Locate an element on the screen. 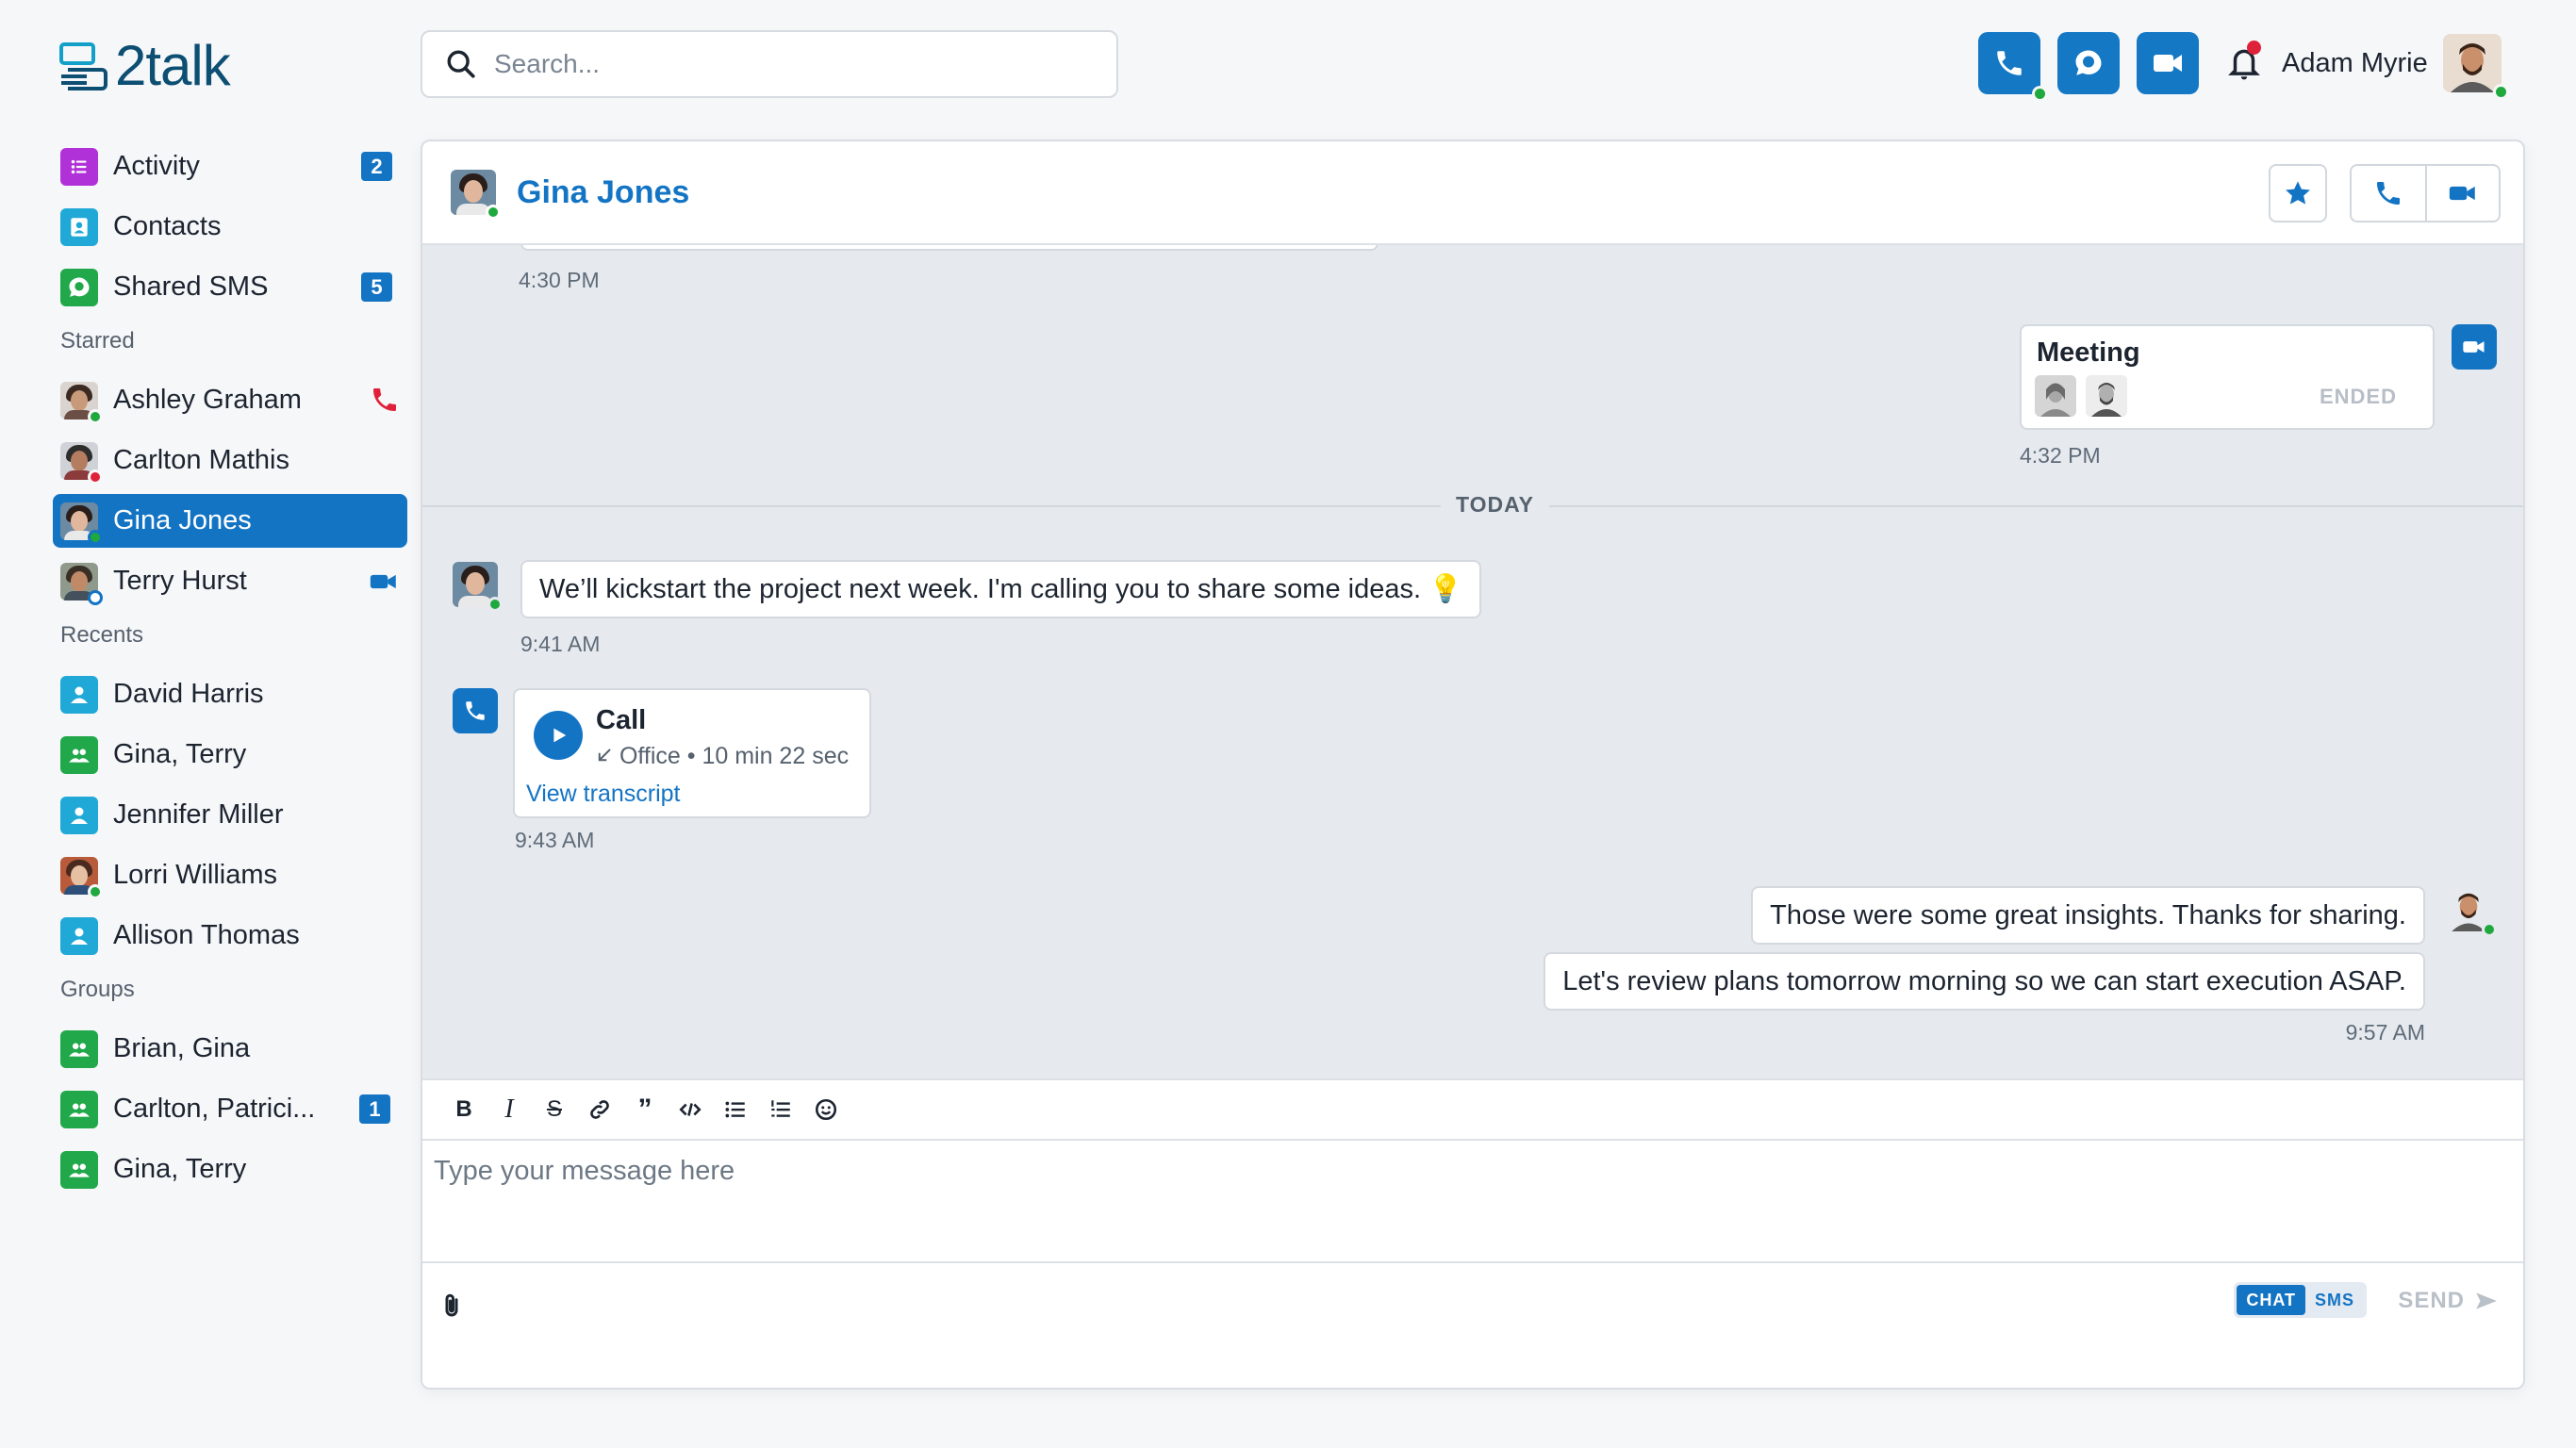  user-avatar is located at coordinates (2475, 67).